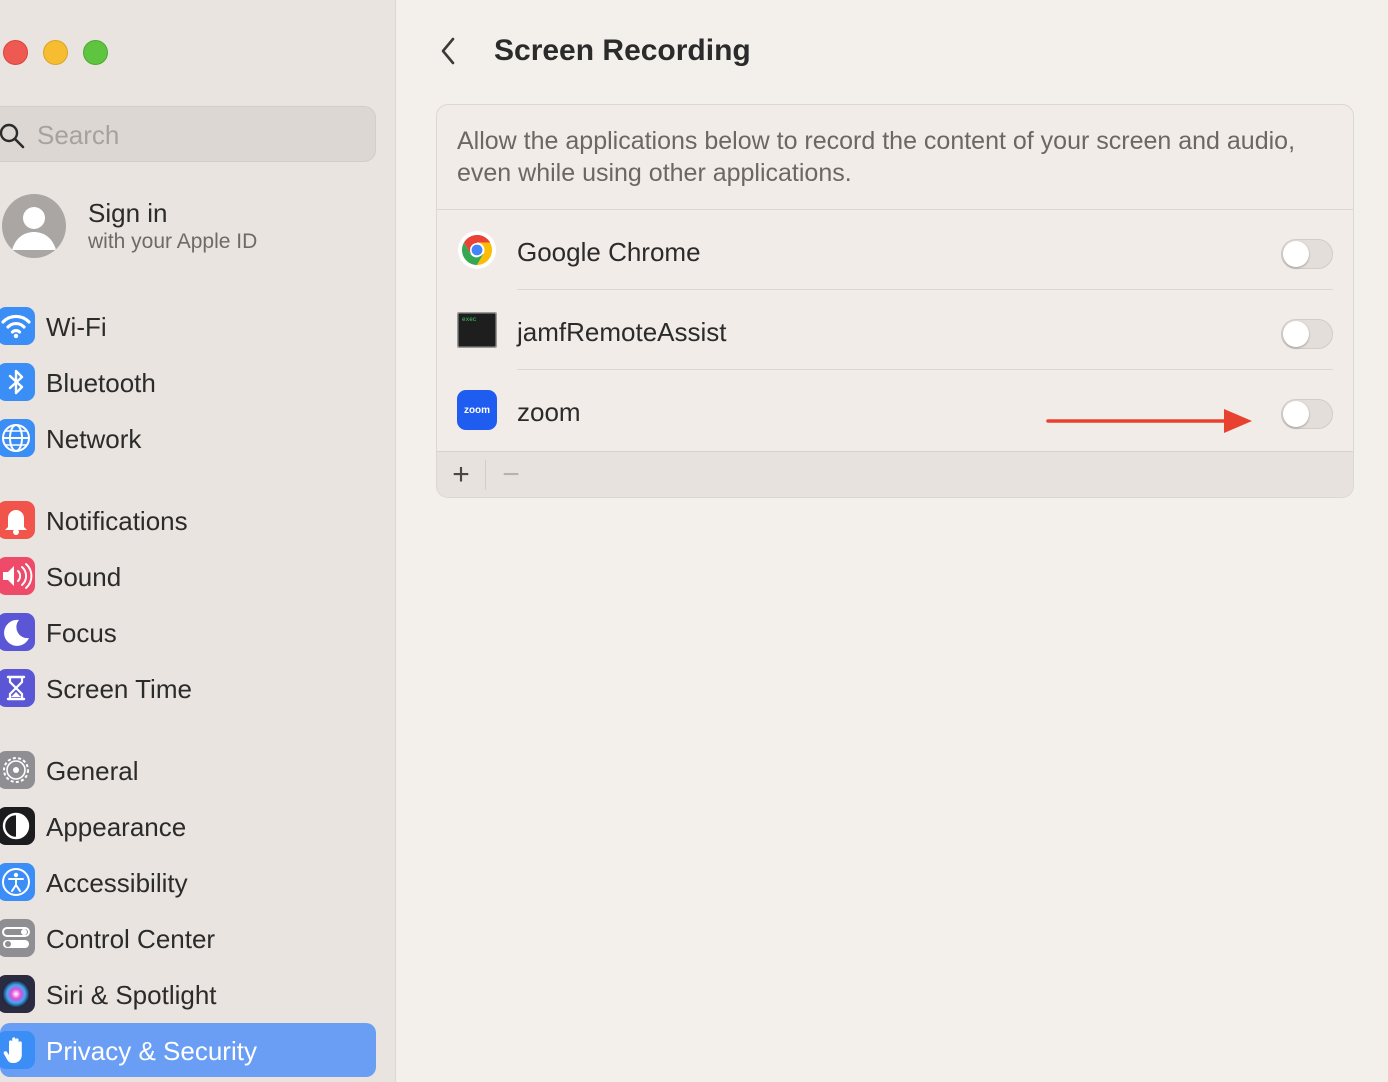 The image size is (1388, 1082). Describe the element at coordinates (485, 475) in the screenshot. I see `divider` at that location.